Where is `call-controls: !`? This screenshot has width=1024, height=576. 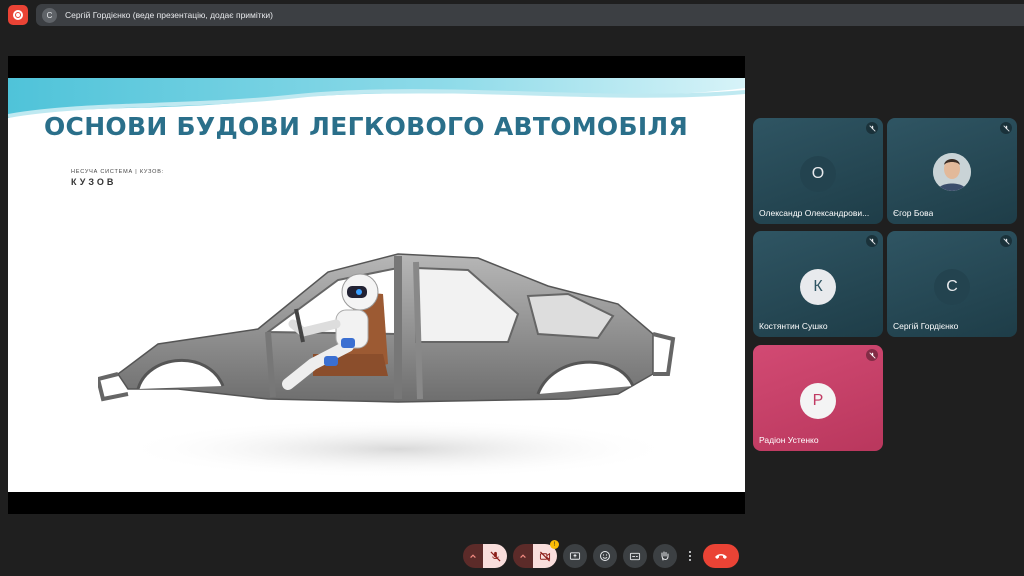
call-controls: ! is located at coordinates (601, 554).